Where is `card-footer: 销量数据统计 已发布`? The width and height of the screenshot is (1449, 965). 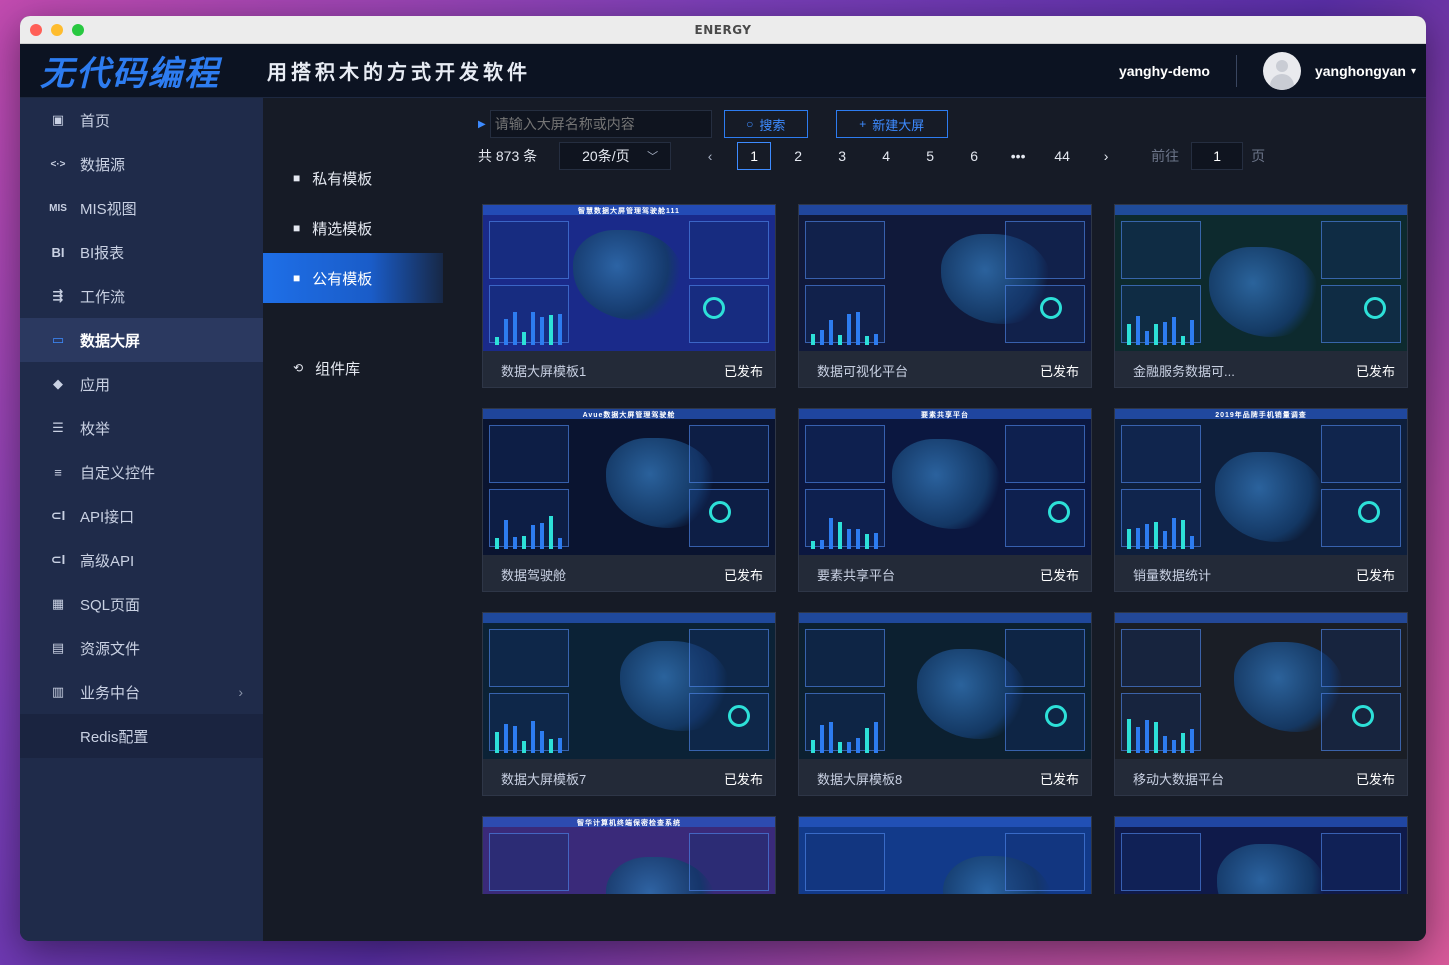 card-footer: 销量数据统计 已发布 is located at coordinates (1261, 574).